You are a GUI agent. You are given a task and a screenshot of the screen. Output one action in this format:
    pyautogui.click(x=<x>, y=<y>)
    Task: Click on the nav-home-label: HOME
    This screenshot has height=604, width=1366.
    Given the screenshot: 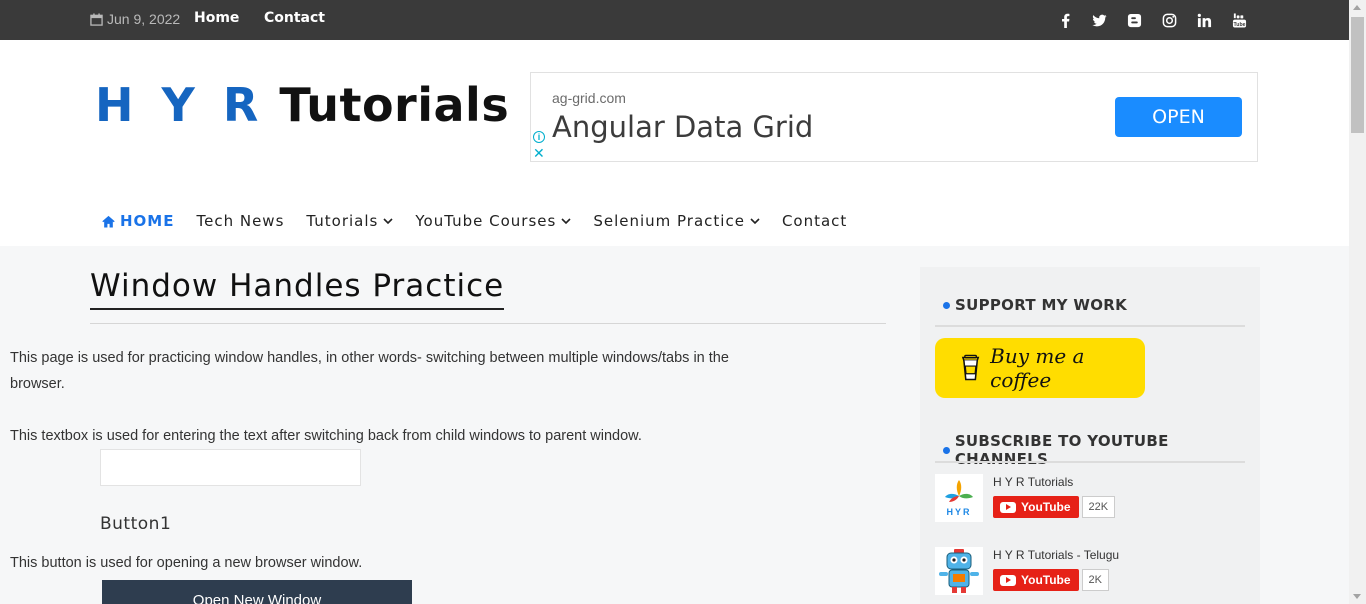 What is the action you would take?
    pyautogui.click(x=147, y=221)
    